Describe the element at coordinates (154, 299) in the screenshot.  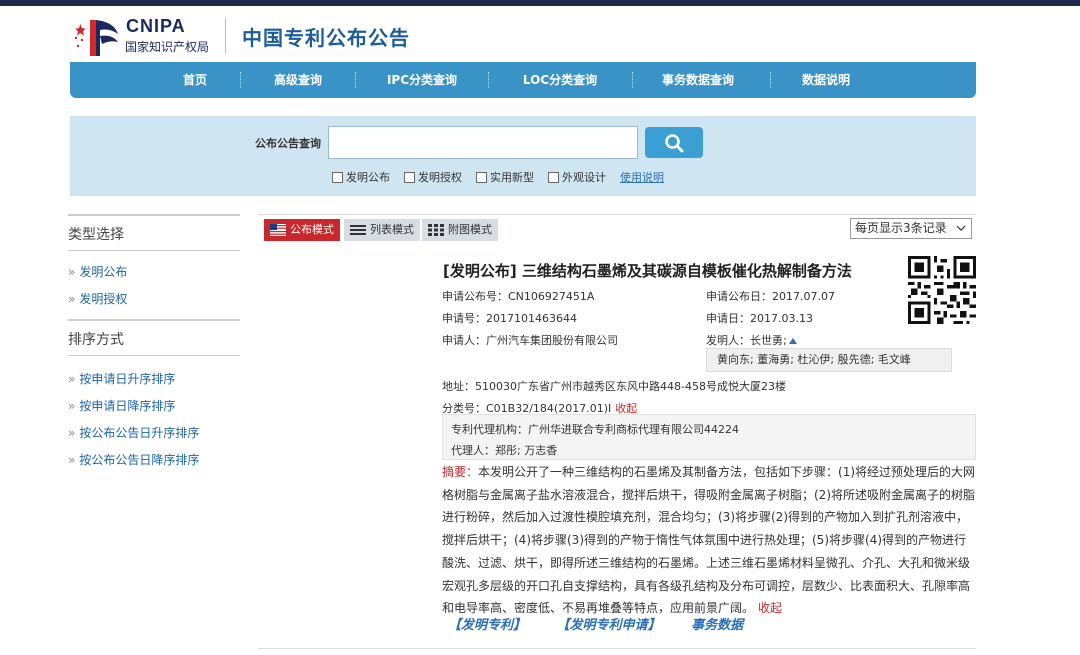
I see `sidebar-item-invention-grant: » 发明授权` at that location.